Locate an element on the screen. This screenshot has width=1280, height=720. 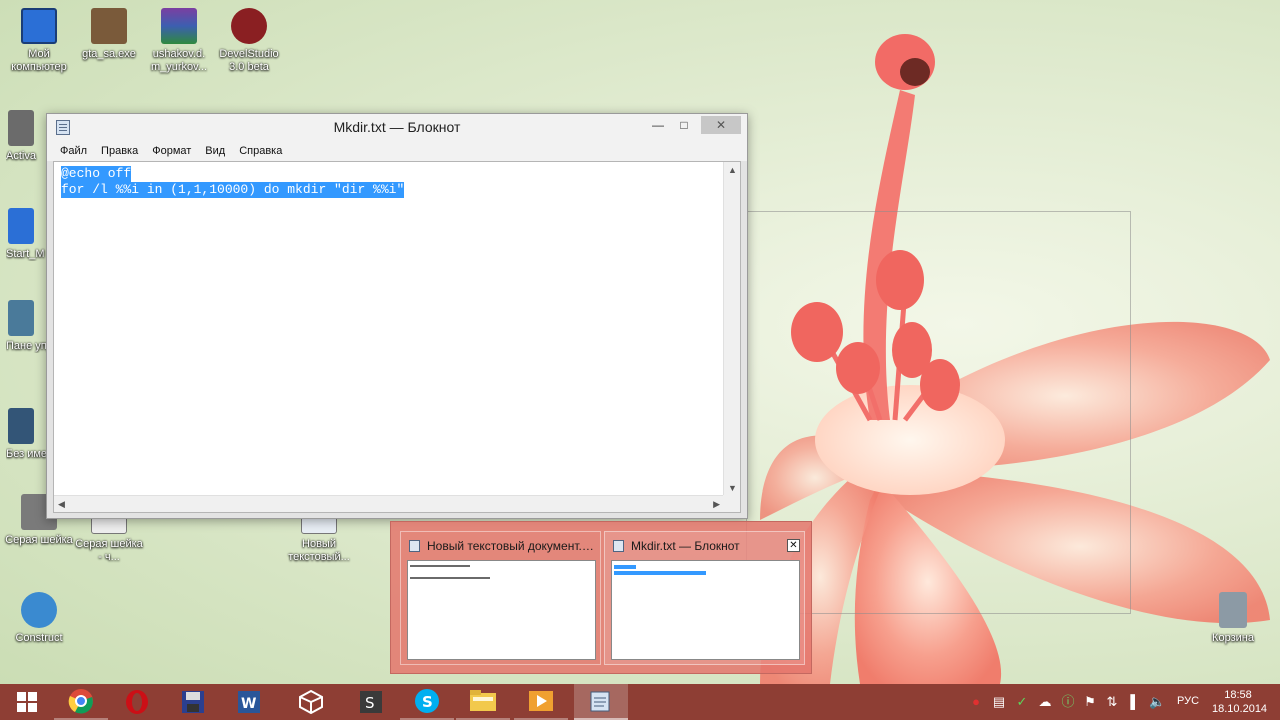
horizontal-scrollbar: ◀ ▶ is located at coordinates (389, 503).